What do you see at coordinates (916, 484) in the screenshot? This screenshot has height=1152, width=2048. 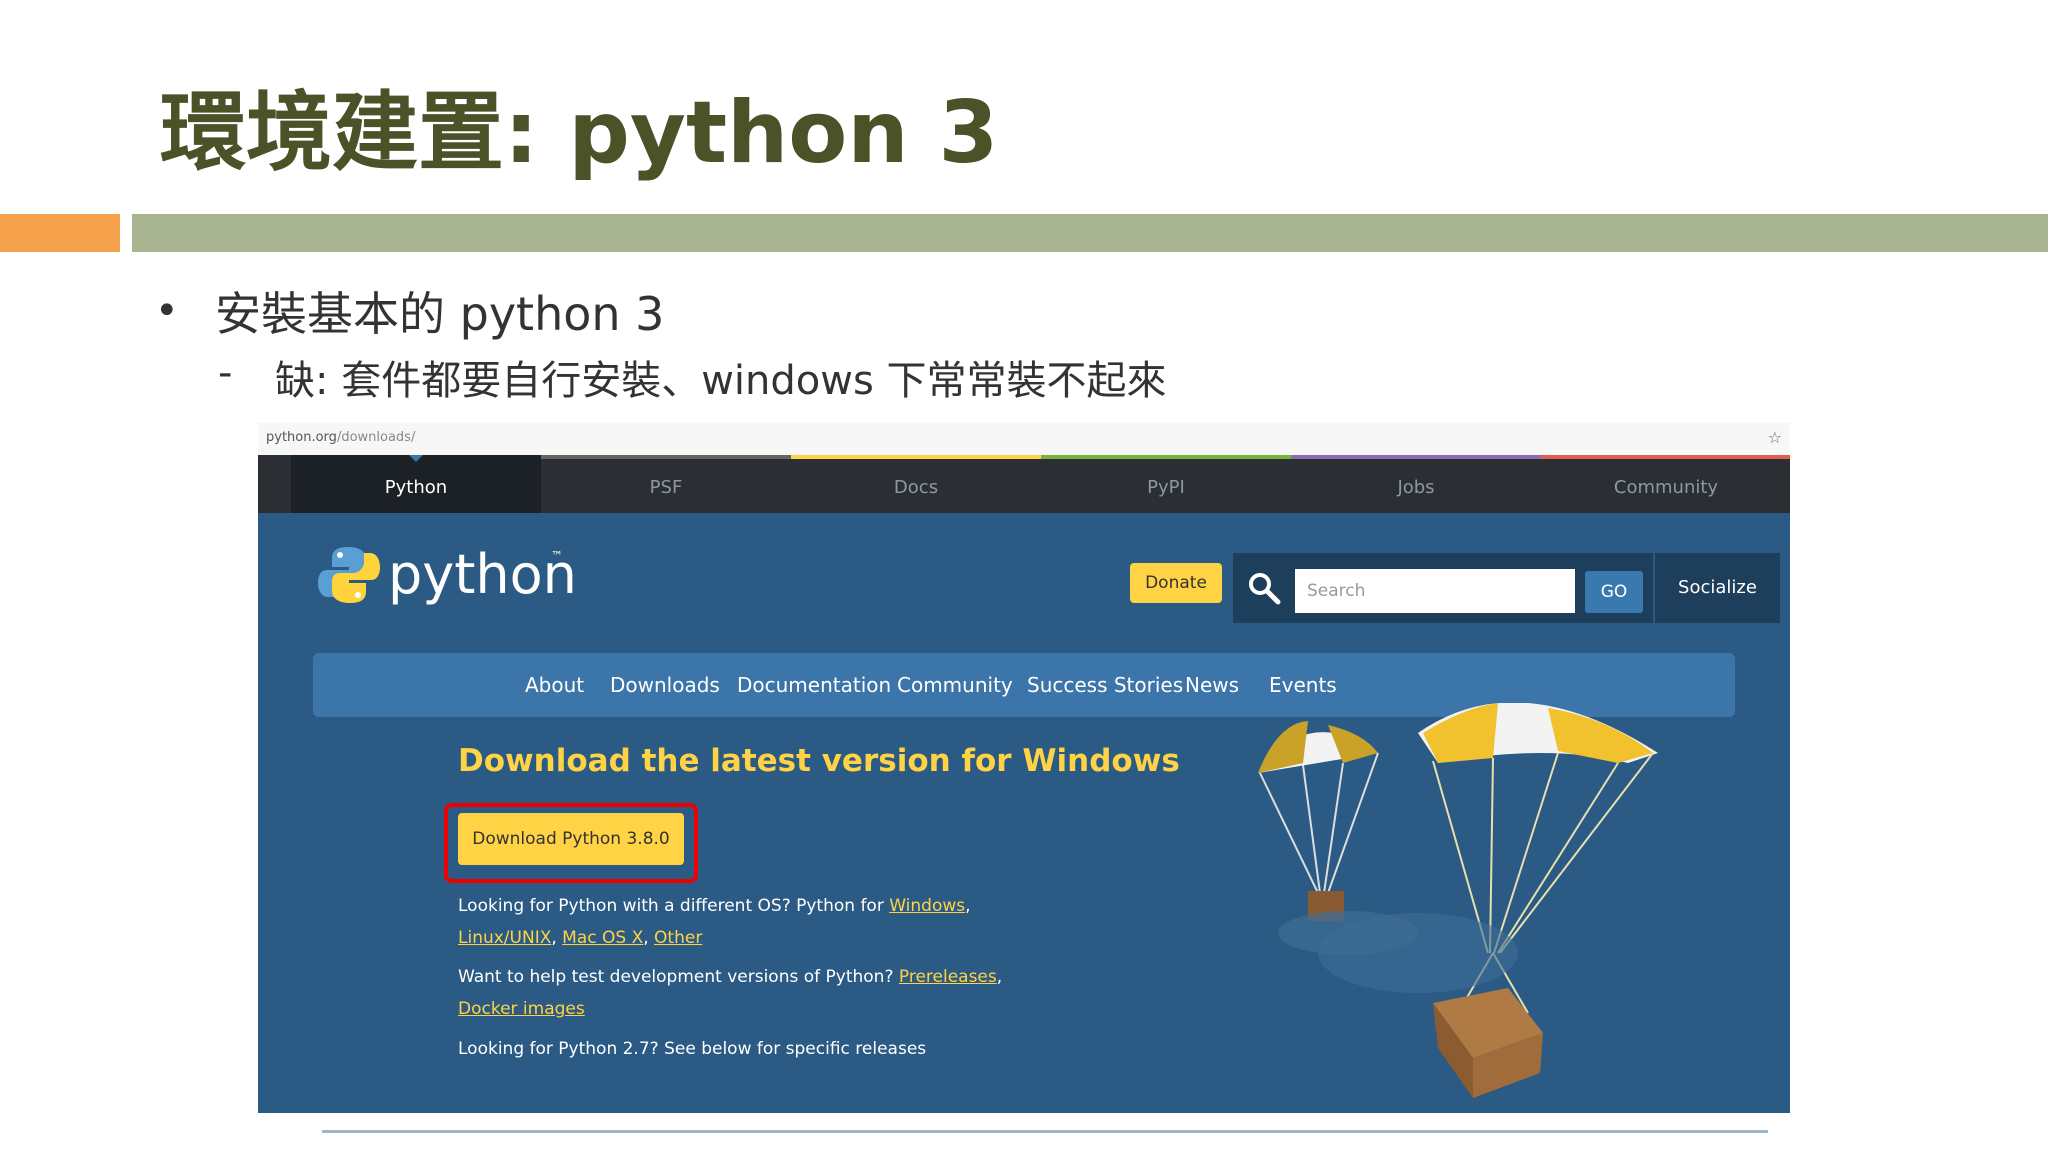 I see `topnav-docs: Docs` at bounding box center [916, 484].